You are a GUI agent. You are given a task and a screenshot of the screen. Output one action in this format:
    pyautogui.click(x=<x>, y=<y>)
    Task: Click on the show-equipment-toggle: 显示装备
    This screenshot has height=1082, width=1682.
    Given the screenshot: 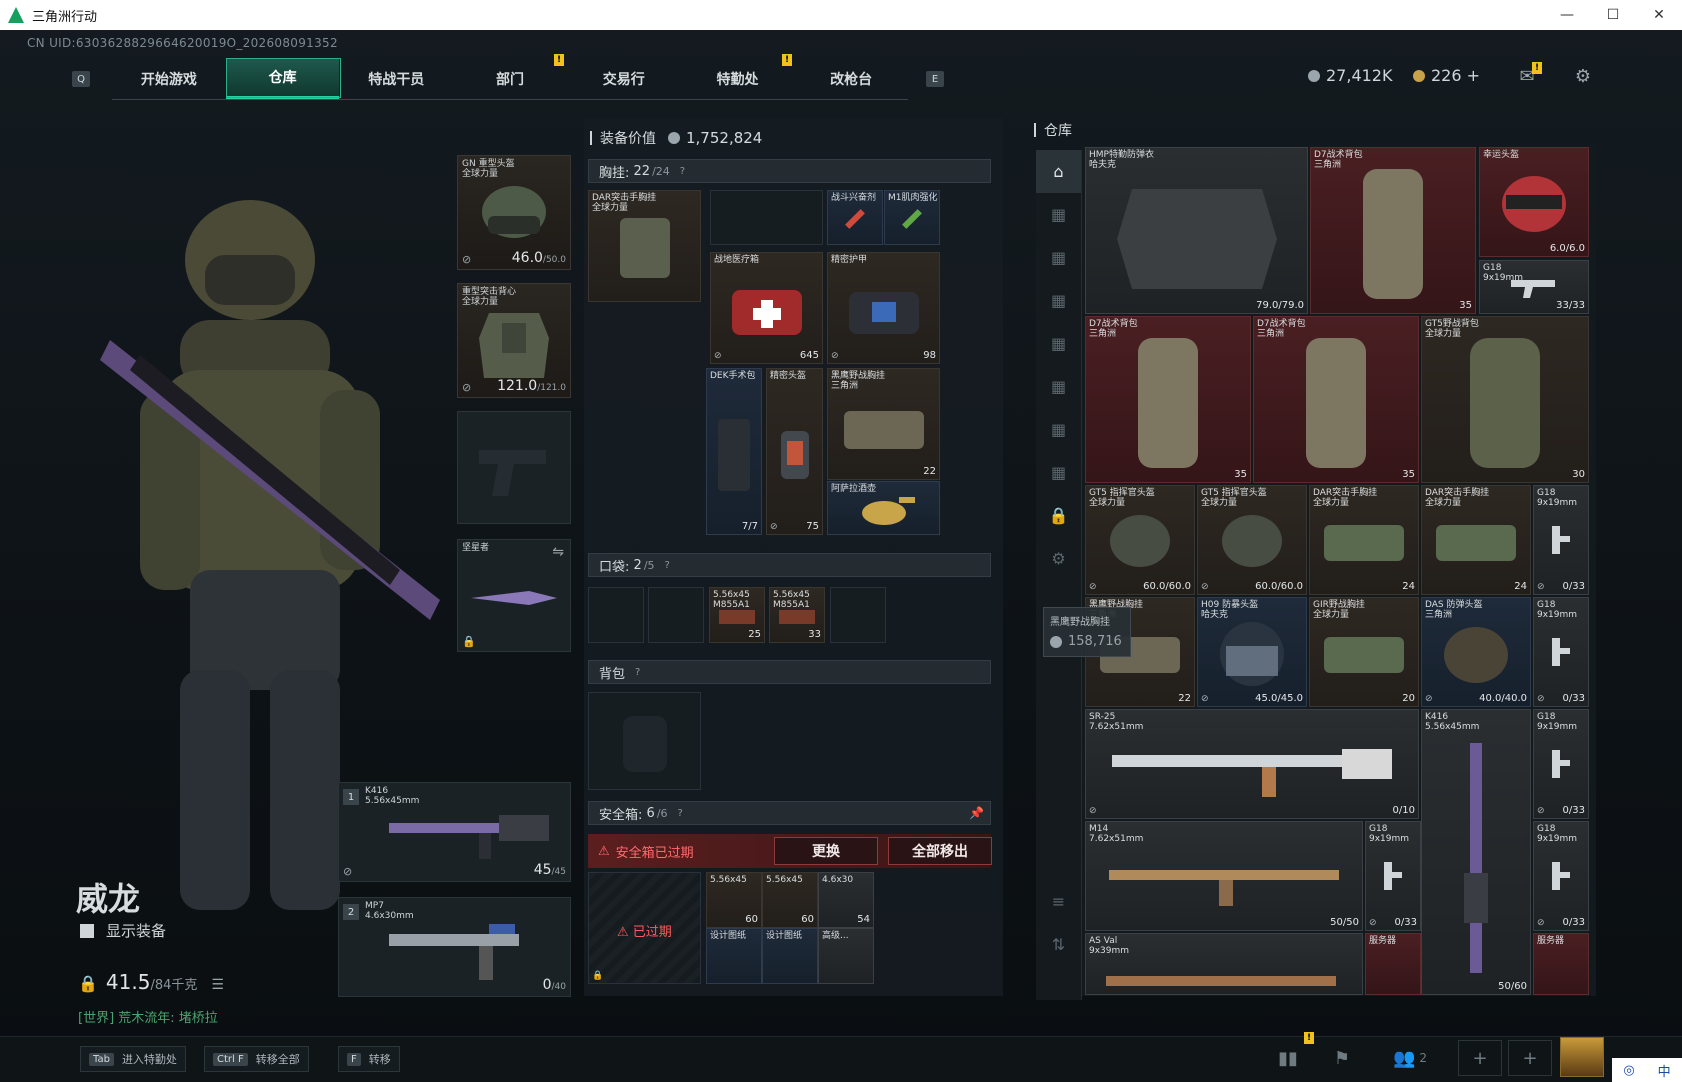 What is the action you would take?
    pyautogui.click(x=123, y=930)
    